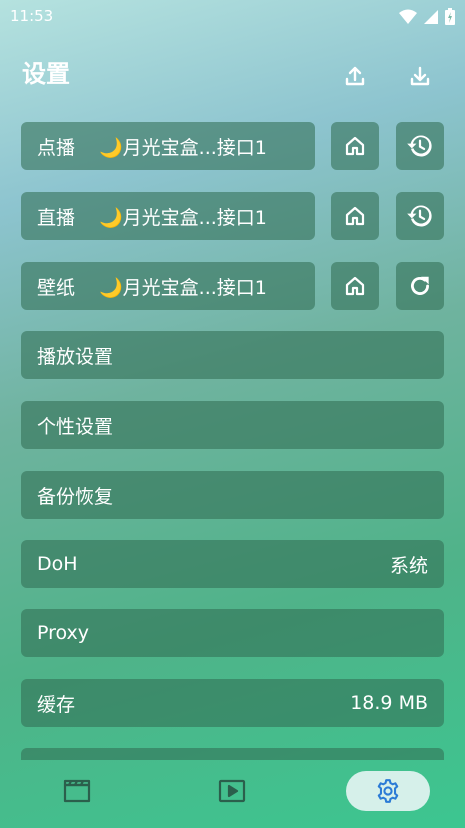  Describe the element at coordinates (56, 217) in the screenshot. I see `live-label: 直播` at that location.